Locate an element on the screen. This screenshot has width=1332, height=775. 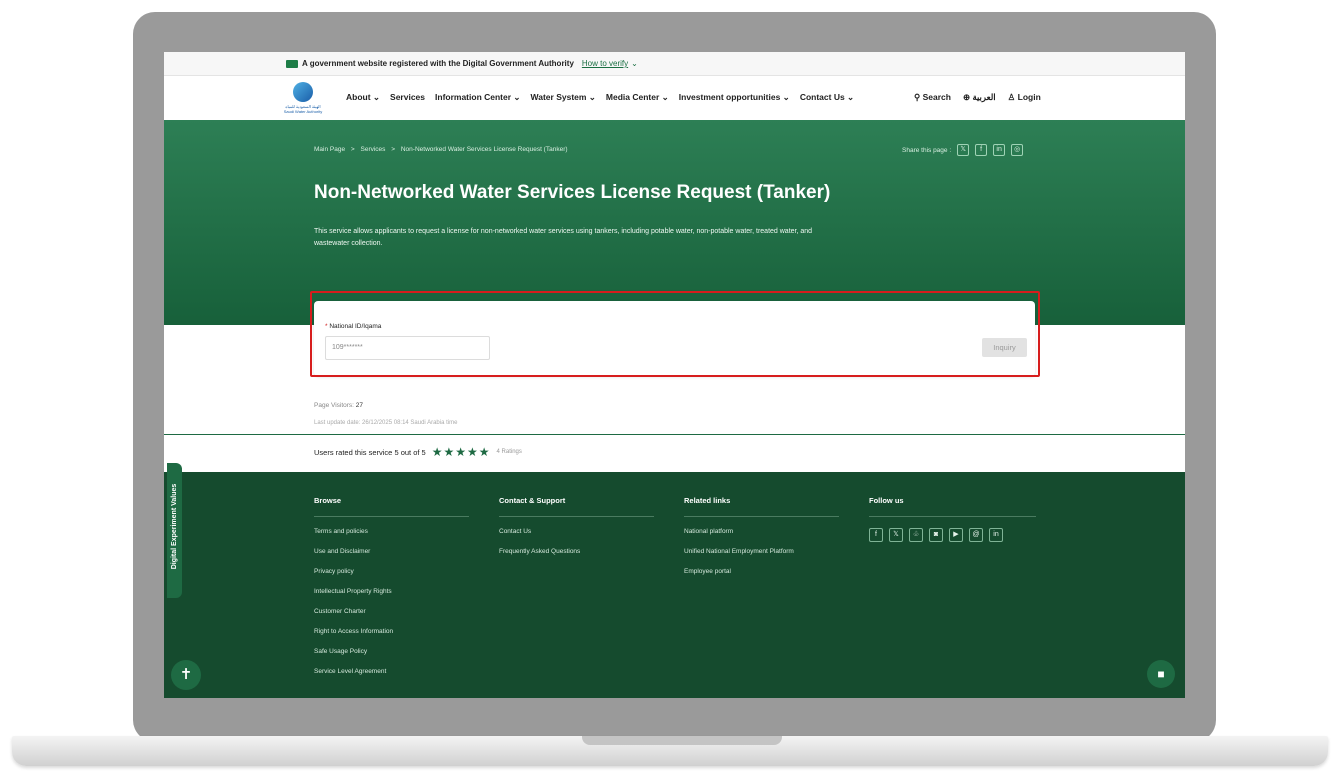
footer-link-safe-usage: Safe Usage Policy is located at coordinates (391, 651).